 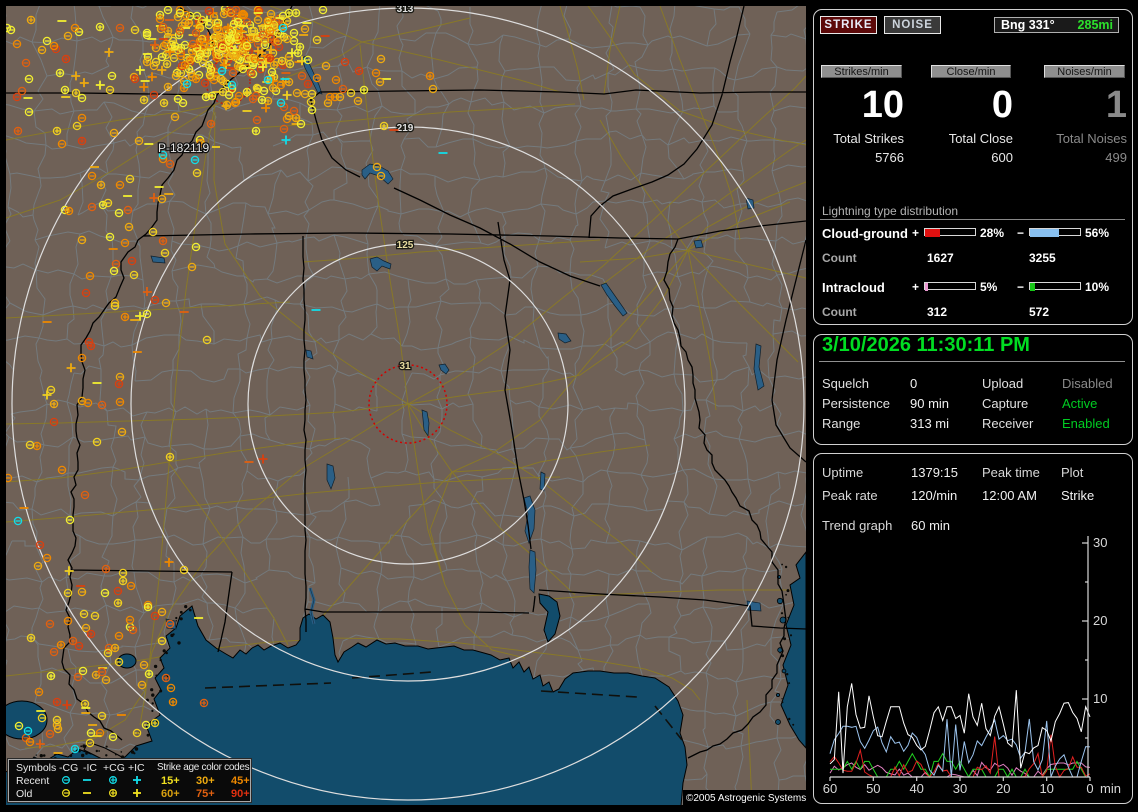 I want to click on svg-text: 40, so click(x=916, y=788).